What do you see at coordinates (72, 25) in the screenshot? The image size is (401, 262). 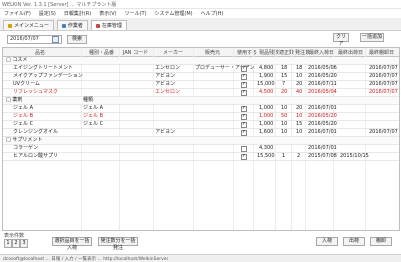 I see `tab-workers: 作業者` at bounding box center [72, 25].